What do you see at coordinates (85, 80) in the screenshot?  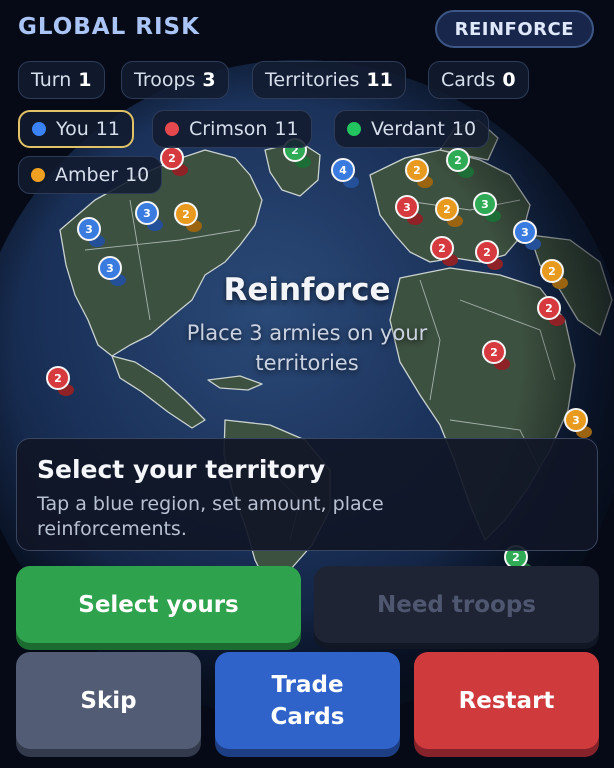 I see `turn-value: 1` at bounding box center [85, 80].